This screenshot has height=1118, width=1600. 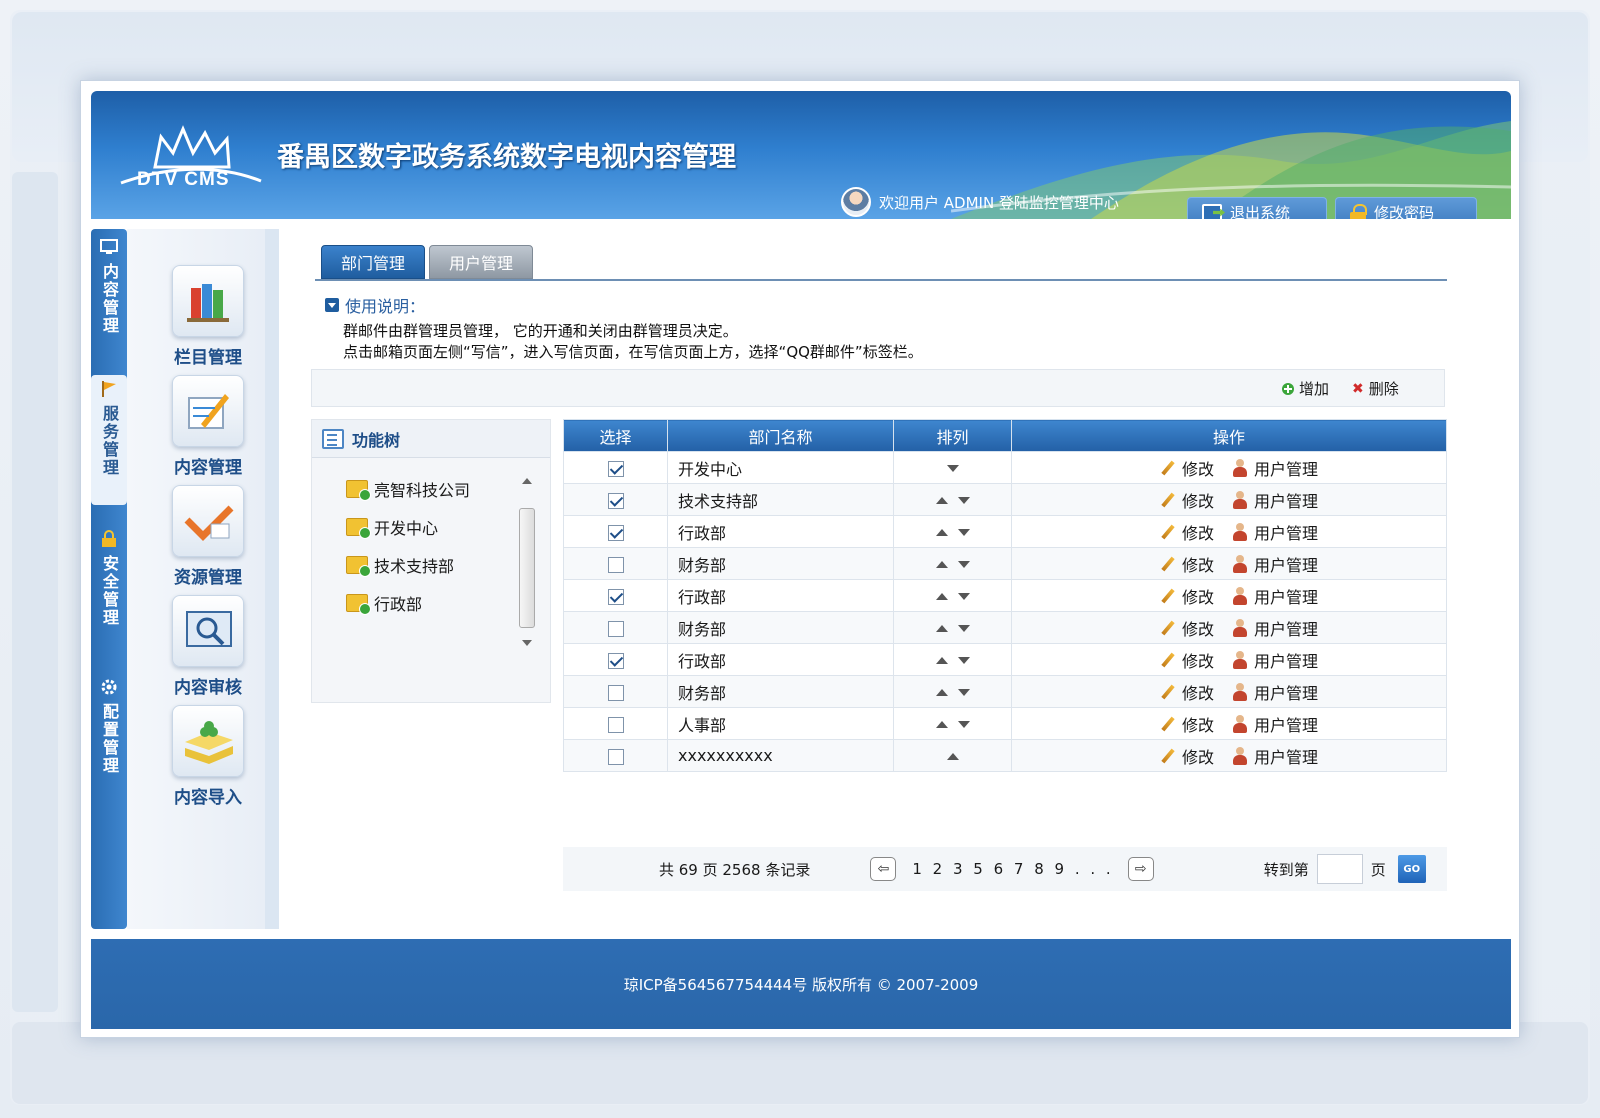 What do you see at coordinates (373, 262) in the screenshot?
I see `tab-department-management: 部门管理` at bounding box center [373, 262].